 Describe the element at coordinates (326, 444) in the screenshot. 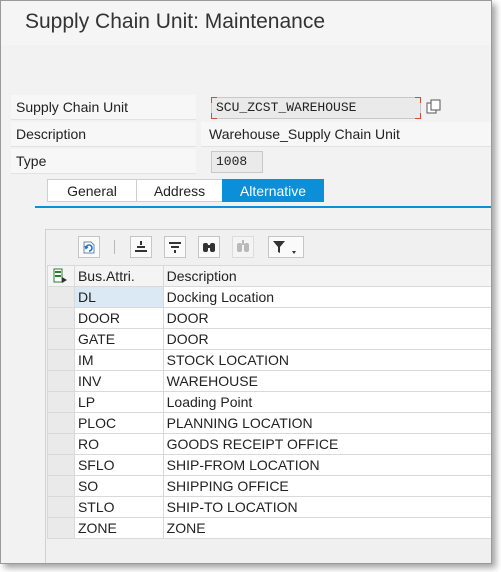

I see `cell-description: GOODS RECEIPT OFFICE` at that location.